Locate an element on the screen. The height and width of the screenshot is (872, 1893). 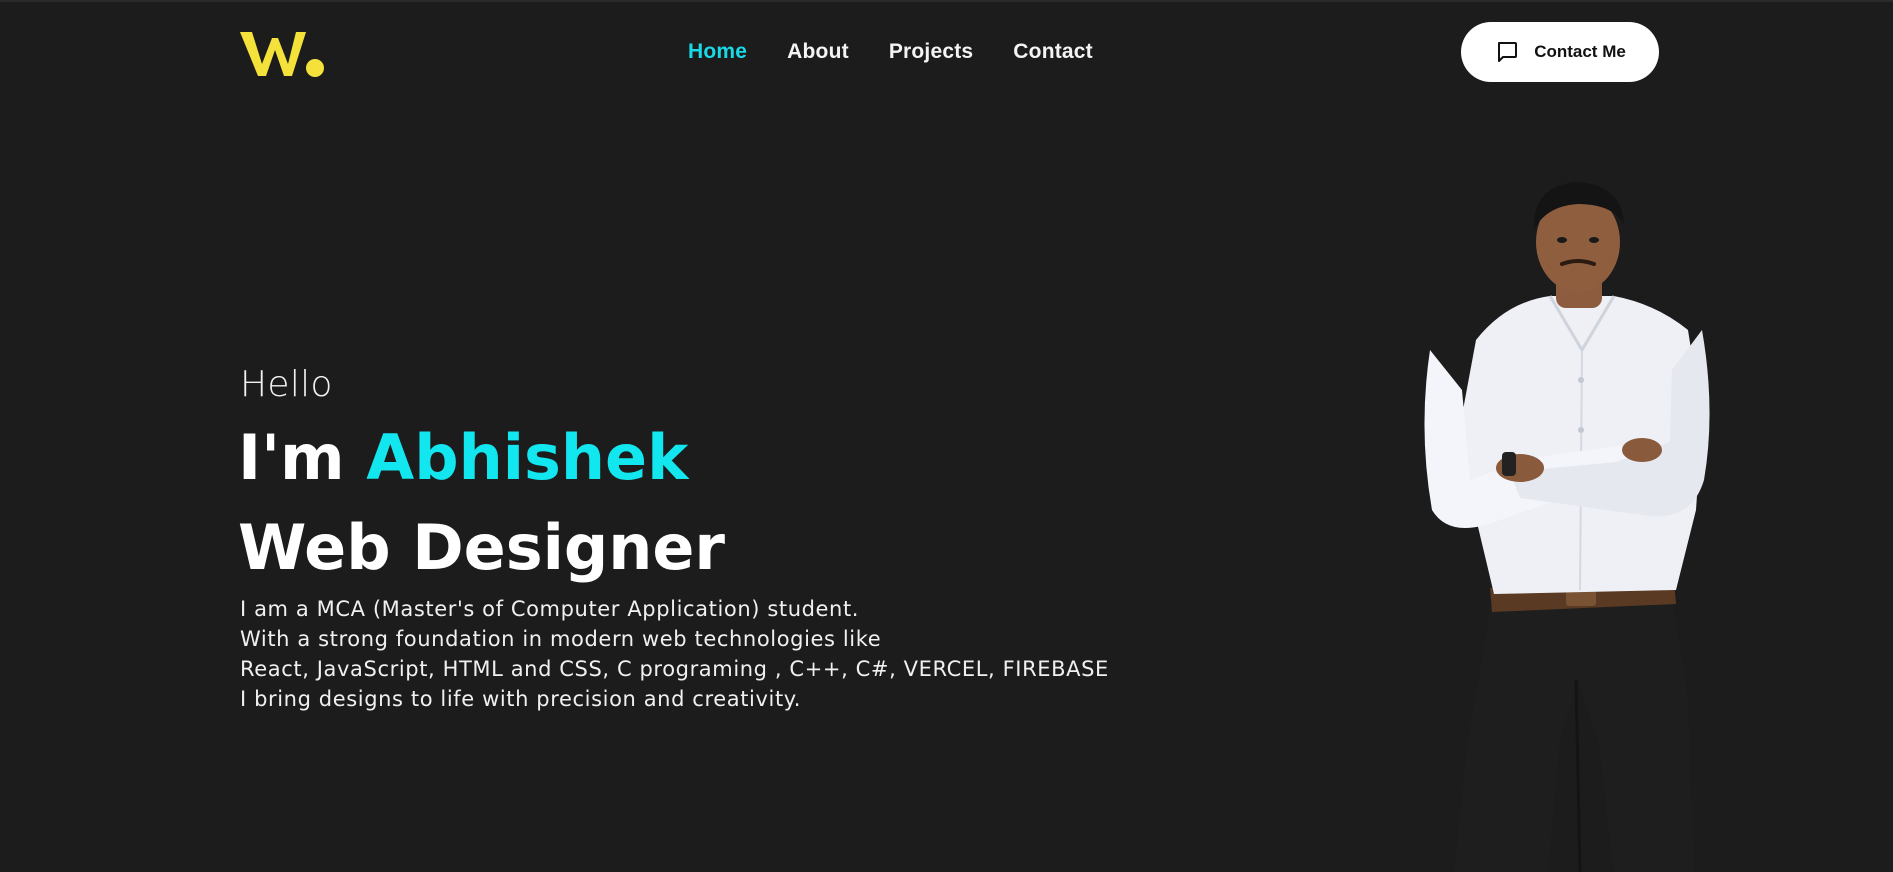
logo-w-mark is located at coordinates (273, 54).